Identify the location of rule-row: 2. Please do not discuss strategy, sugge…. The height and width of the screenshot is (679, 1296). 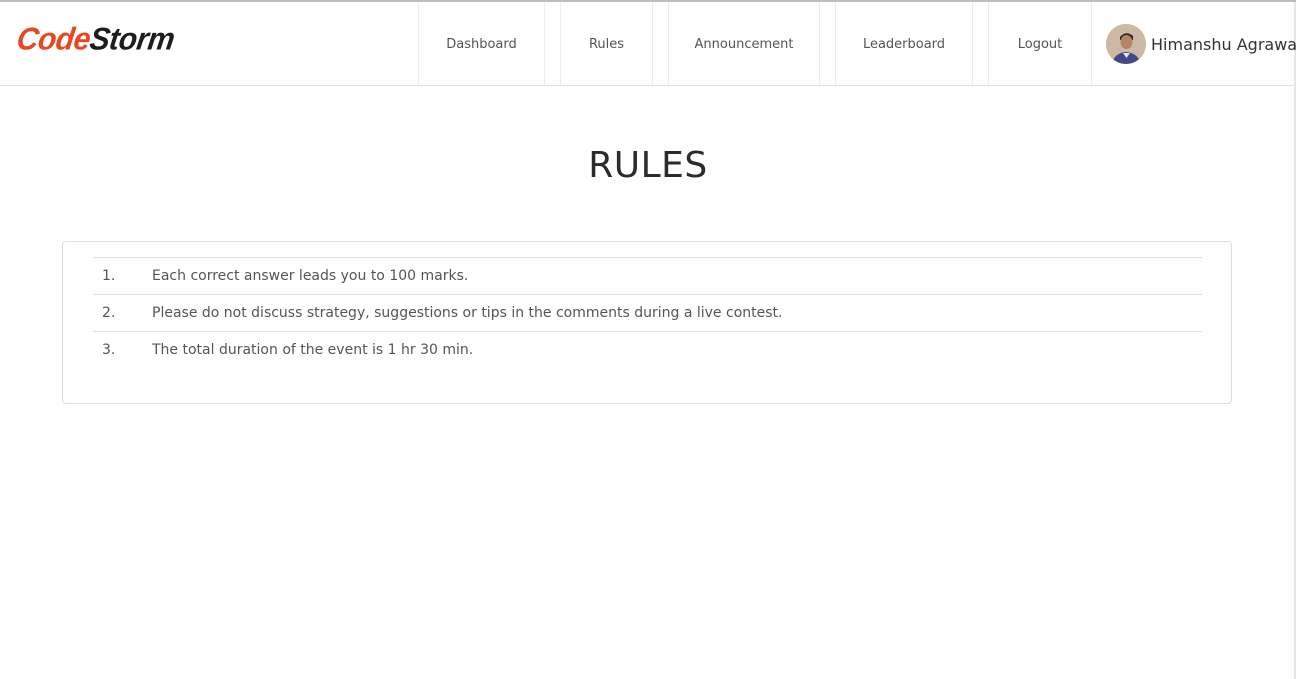
(647, 312).